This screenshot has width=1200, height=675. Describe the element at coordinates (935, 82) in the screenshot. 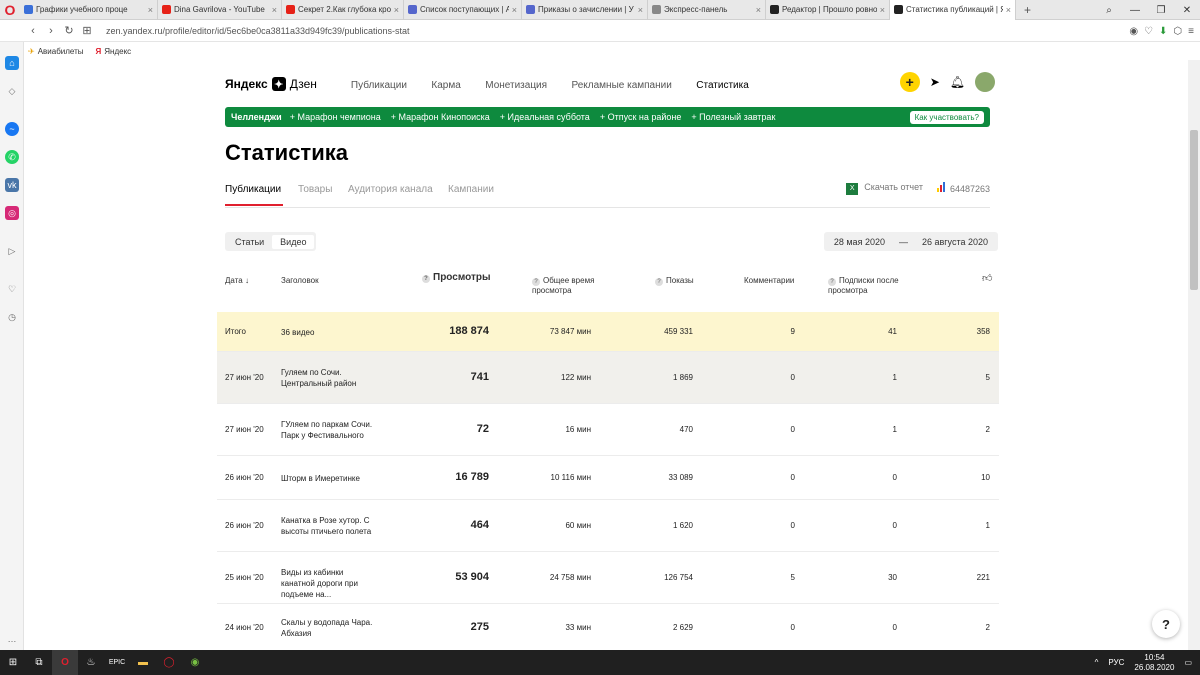

I see `paper-plane-icon: ➤` at that location.